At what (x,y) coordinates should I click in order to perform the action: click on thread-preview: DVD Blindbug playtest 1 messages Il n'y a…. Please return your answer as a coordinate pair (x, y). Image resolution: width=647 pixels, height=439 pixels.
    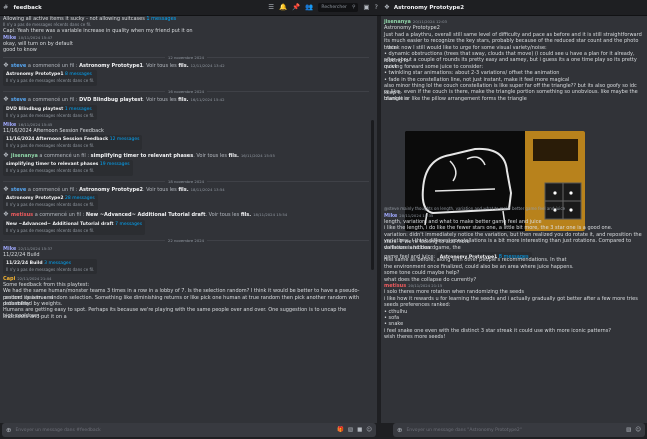
    Looking at the image, I should click on (50, 112).